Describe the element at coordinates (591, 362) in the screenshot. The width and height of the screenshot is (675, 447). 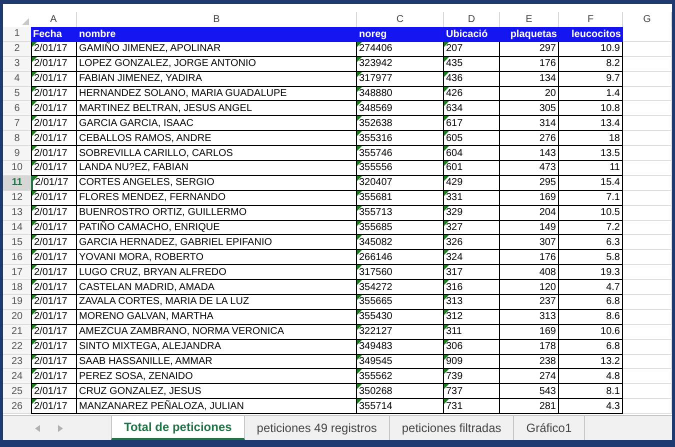
I see `table-cell: 13.2` at that location.